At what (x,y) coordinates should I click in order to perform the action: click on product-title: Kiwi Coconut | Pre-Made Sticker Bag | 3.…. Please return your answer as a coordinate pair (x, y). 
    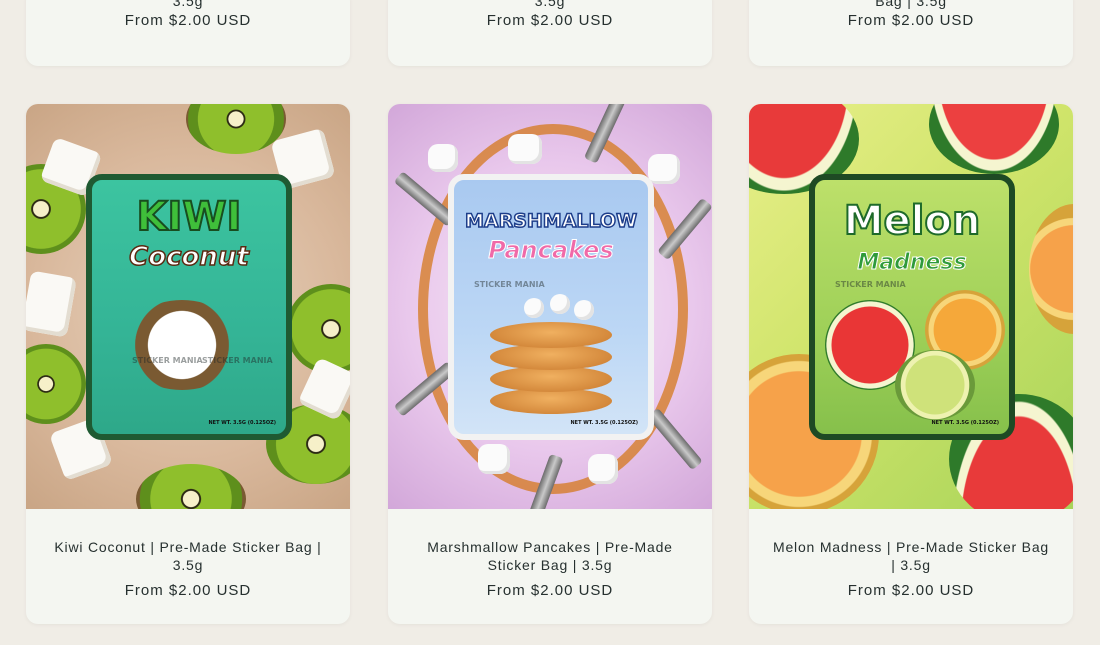
    Looking at the image, I should click on (188, 556).